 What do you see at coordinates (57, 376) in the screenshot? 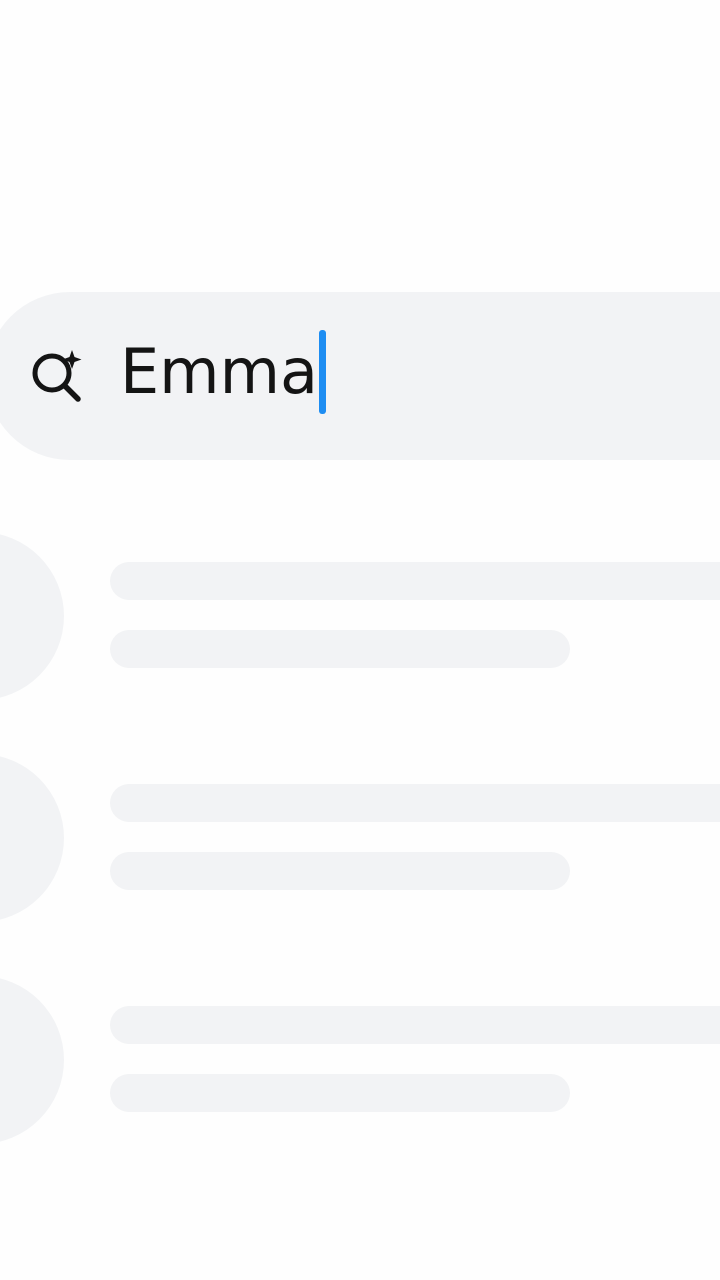
I see `ai-search-icon` at bounding box center [57, 376].